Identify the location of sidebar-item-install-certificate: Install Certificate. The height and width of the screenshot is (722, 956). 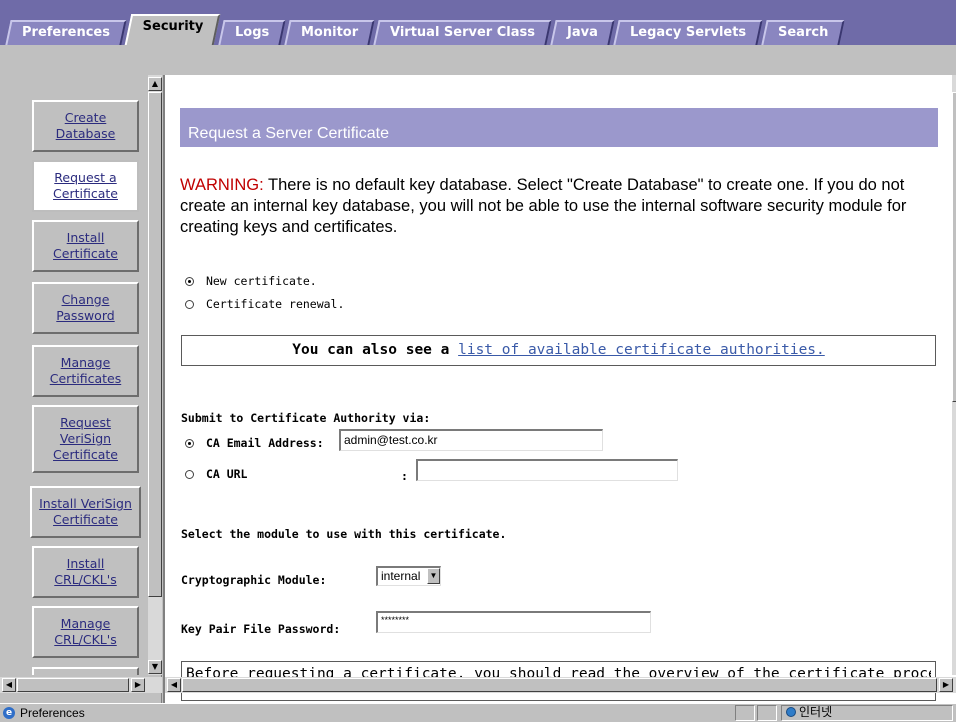
(85, 246).